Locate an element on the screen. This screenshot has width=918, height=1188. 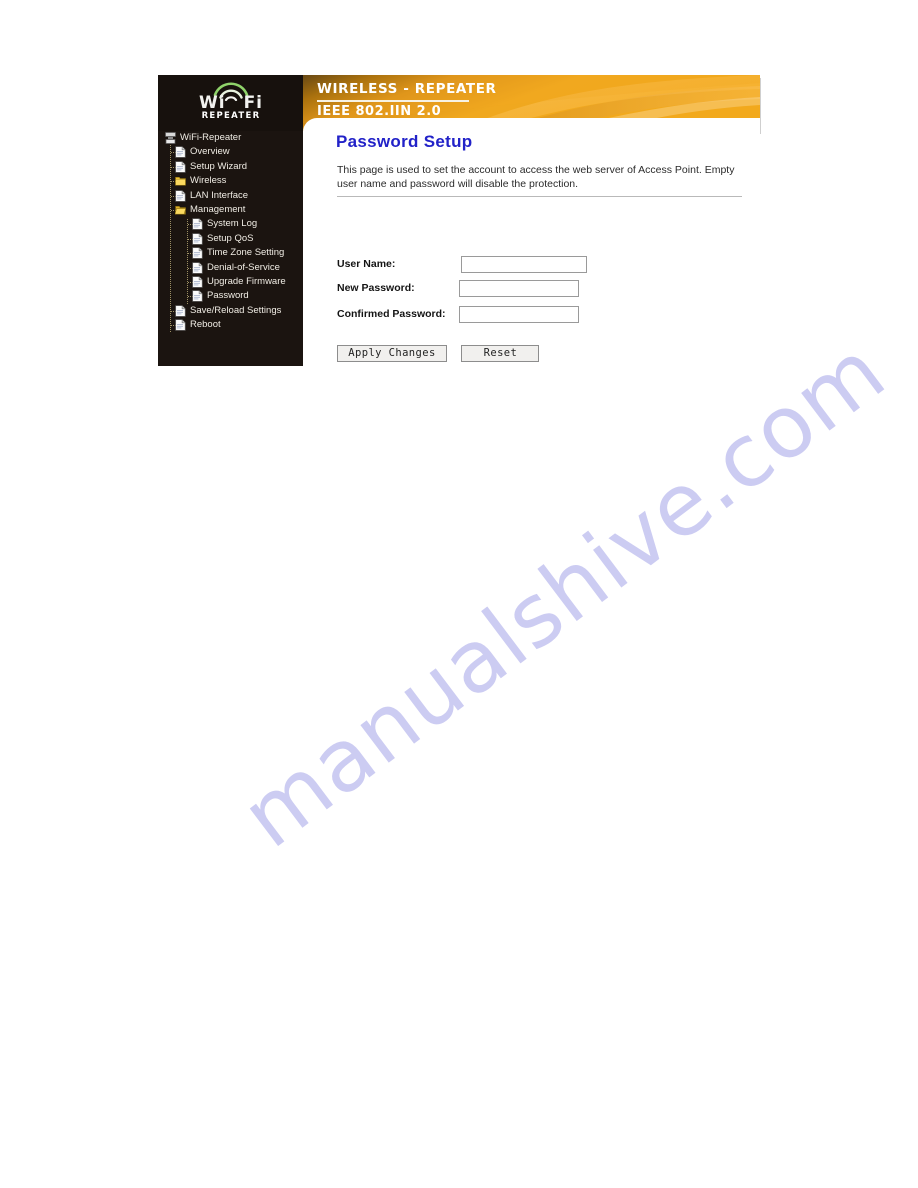
sidebar-item-system-log: System Log is located at coordinates (232, 224).